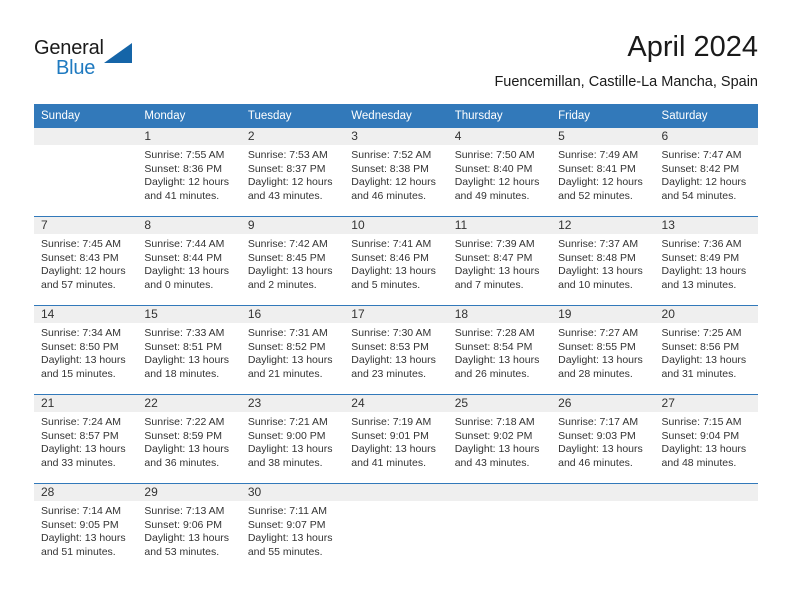 The height and width of the screenshot is (612, 792). I want to click on daylight-duration-line2: and 41 minutes., so click(388, 462).